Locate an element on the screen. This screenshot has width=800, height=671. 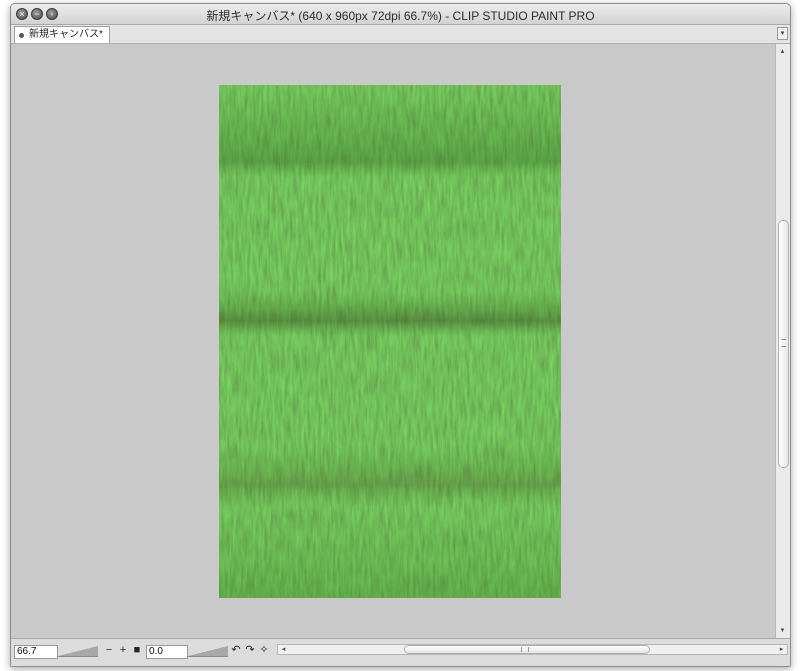
zoom-in-icon: + is located at coordinates (123, 650).